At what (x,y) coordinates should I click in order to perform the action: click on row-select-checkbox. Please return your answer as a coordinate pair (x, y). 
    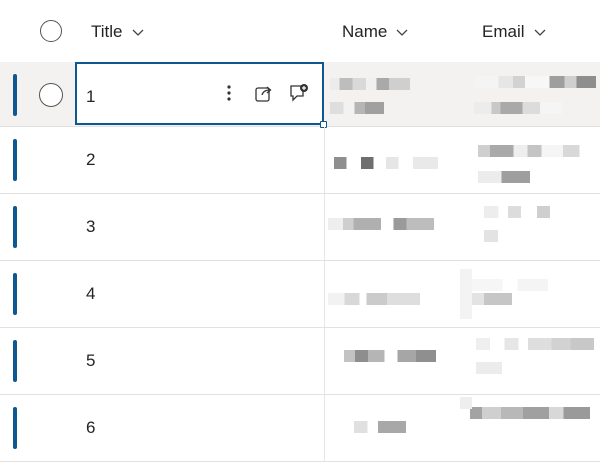
    Looking at the image, I should click on (51, 95).